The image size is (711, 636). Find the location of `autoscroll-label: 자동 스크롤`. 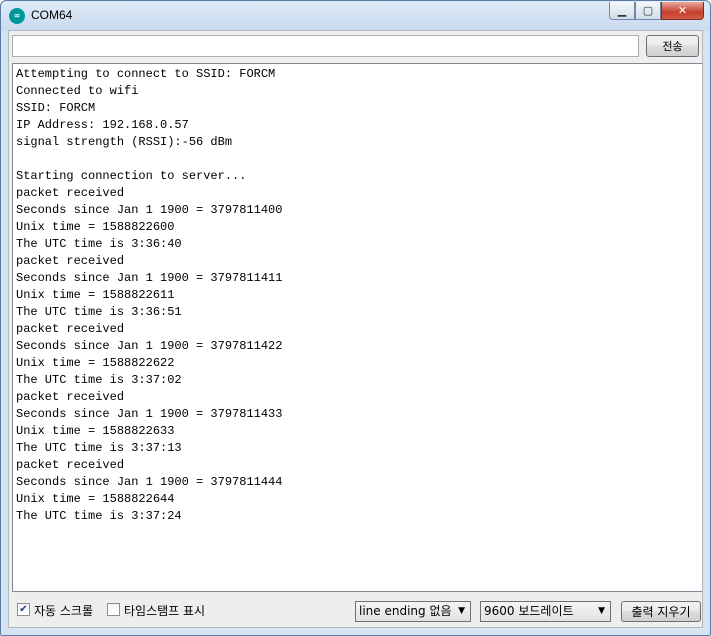

autoscroll-label: 자동 스크롤 is located at coordinates (63, 610).